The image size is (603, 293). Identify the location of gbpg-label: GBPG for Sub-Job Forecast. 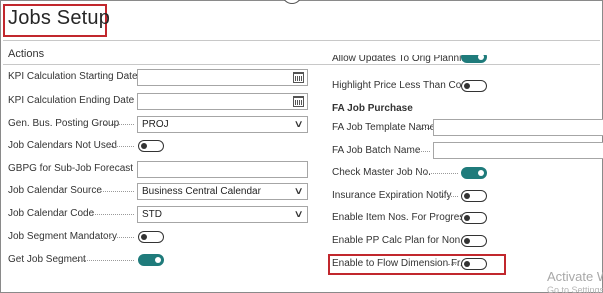
(71, 168).